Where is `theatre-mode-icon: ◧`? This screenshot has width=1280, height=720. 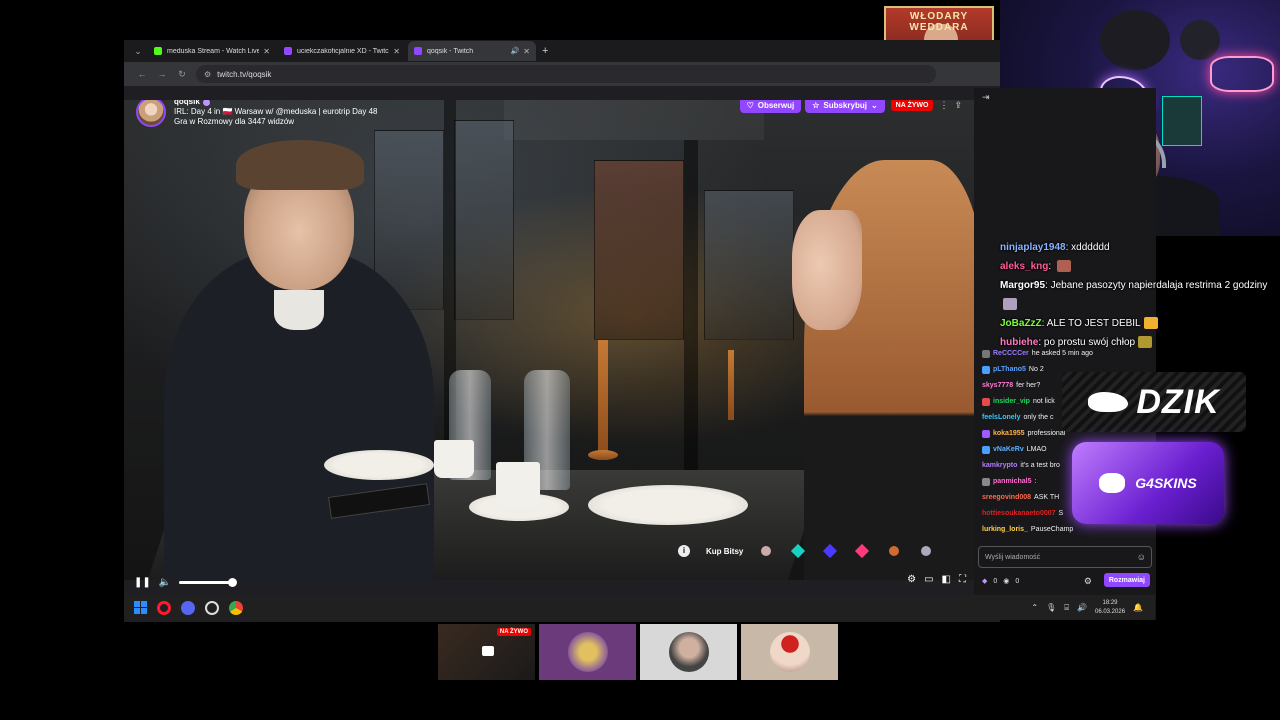
theatre-mode-icon: ◧ is located at coordinates (946, 579).